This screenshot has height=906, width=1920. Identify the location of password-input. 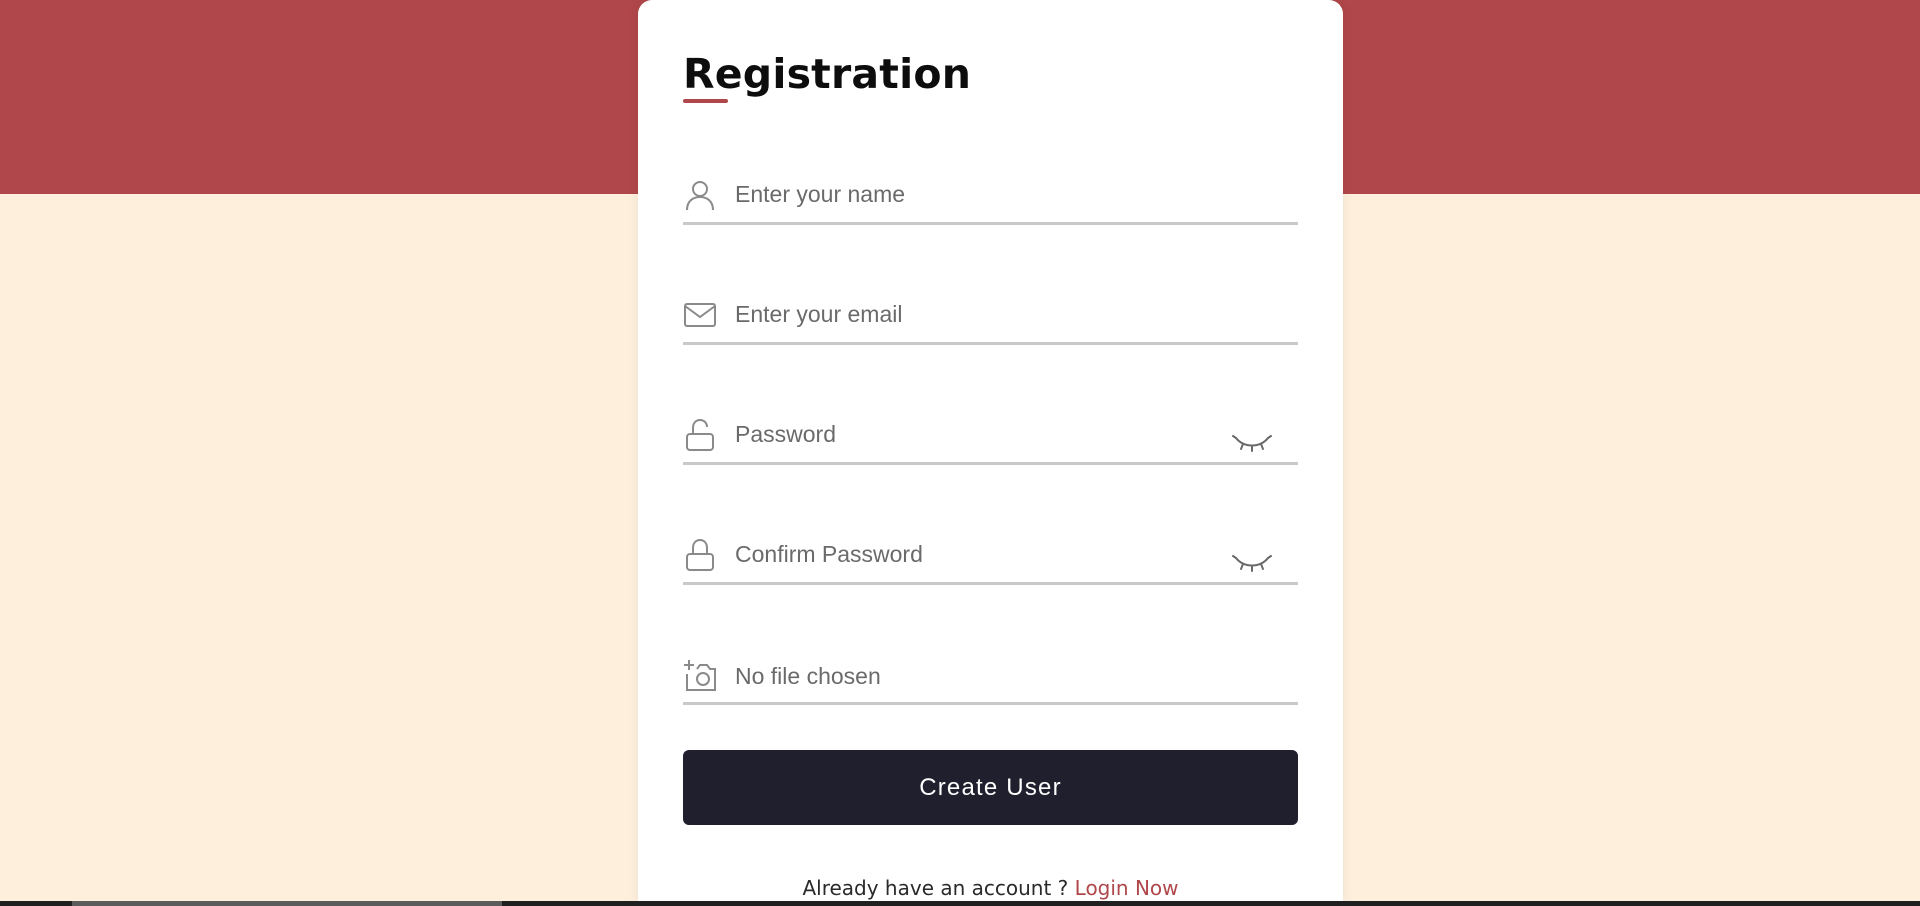
(975, 434).